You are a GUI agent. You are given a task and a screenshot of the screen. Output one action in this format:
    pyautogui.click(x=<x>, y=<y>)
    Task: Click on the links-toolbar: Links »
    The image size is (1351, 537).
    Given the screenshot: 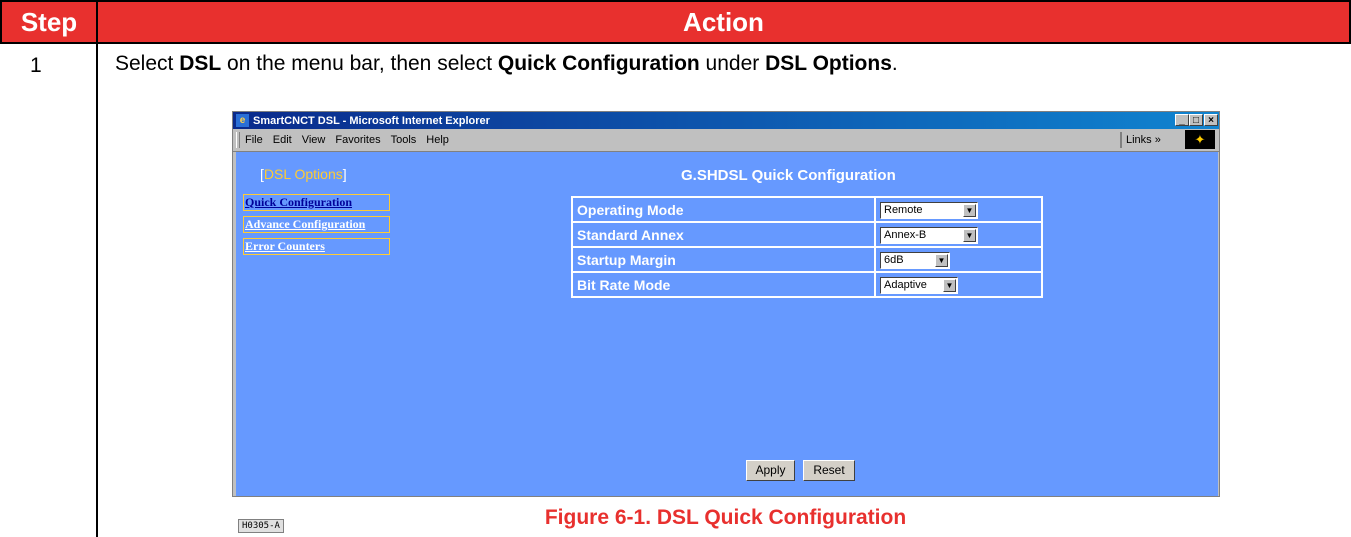 What is the action you would take?
    pyautogui.click(x=1140, y=140)
    